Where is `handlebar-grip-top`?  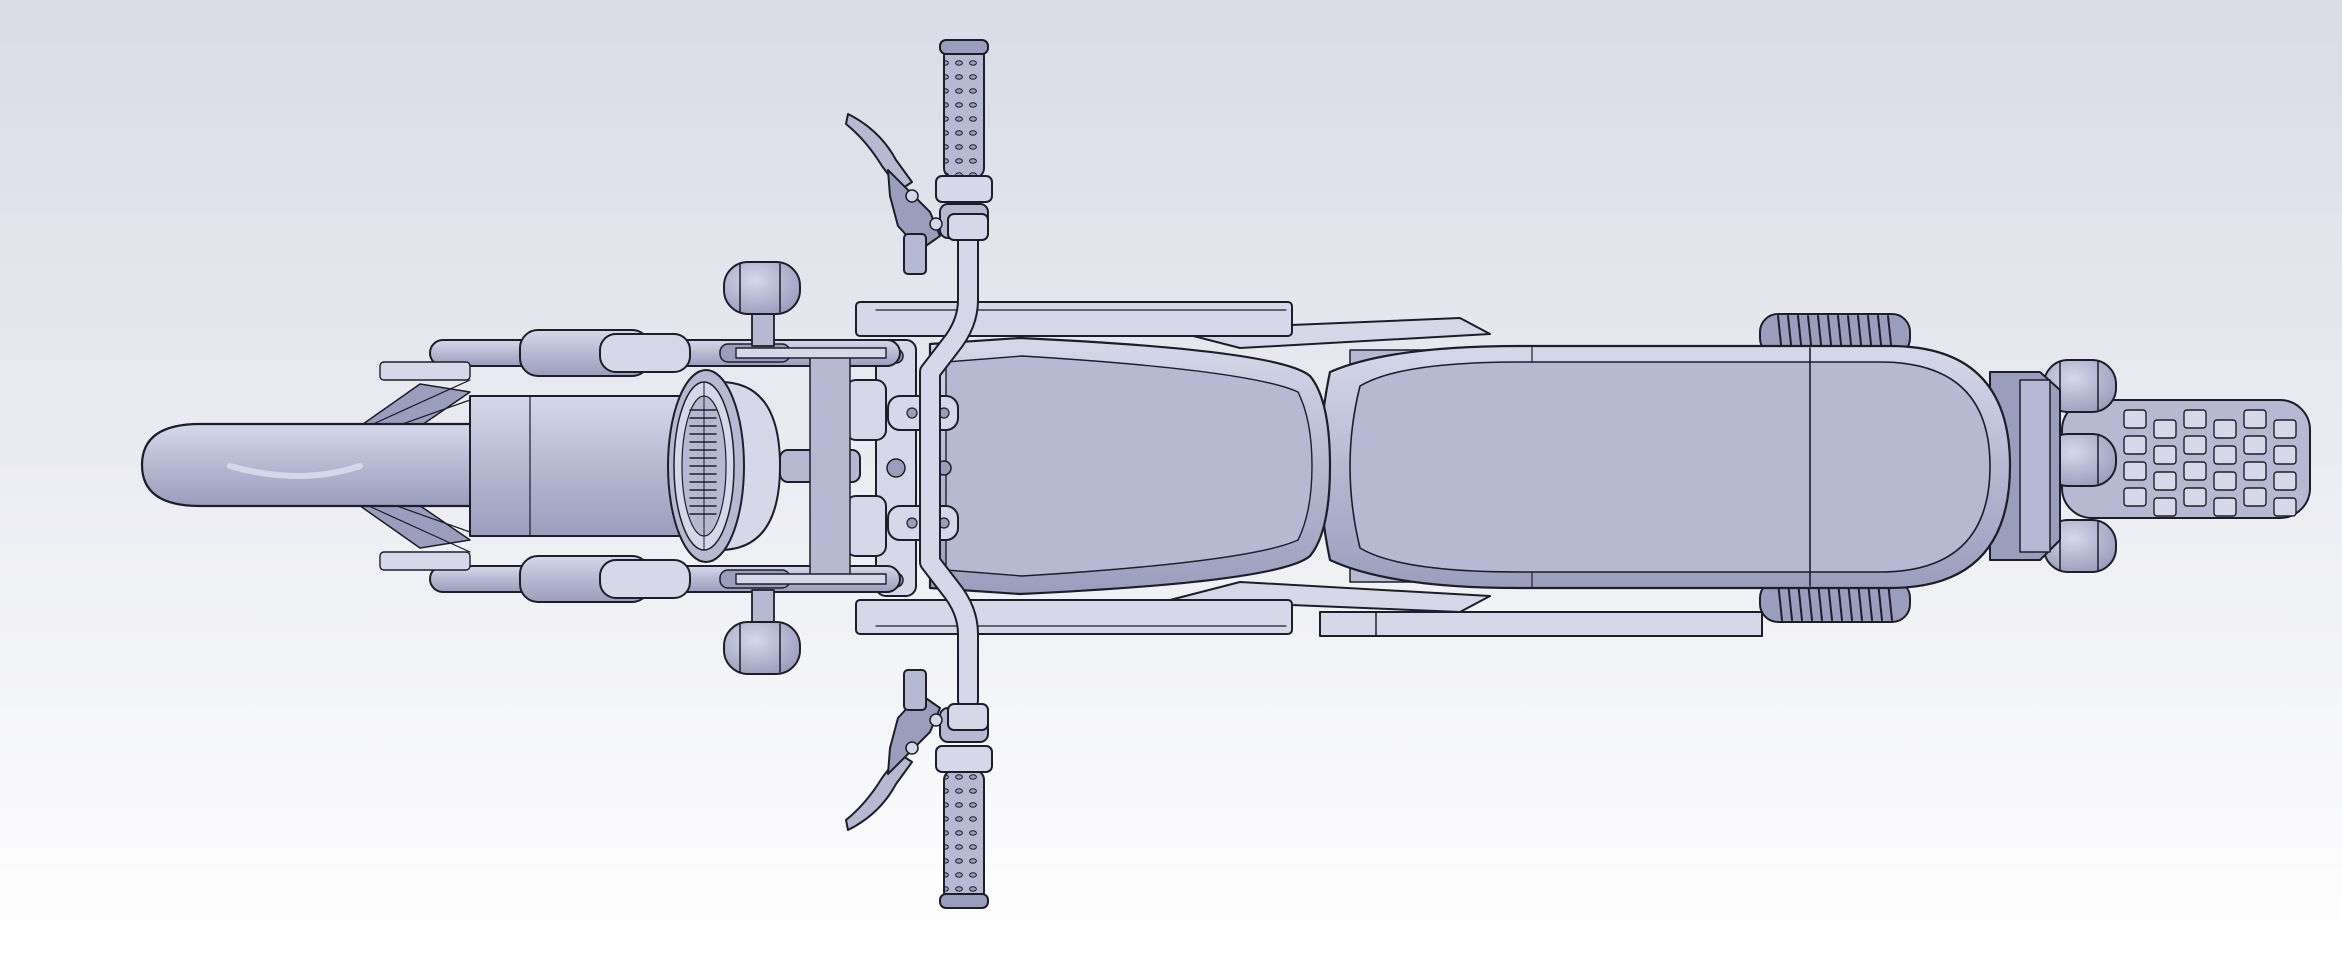 handlebar-grip-top is located at coordinates (964, 139).